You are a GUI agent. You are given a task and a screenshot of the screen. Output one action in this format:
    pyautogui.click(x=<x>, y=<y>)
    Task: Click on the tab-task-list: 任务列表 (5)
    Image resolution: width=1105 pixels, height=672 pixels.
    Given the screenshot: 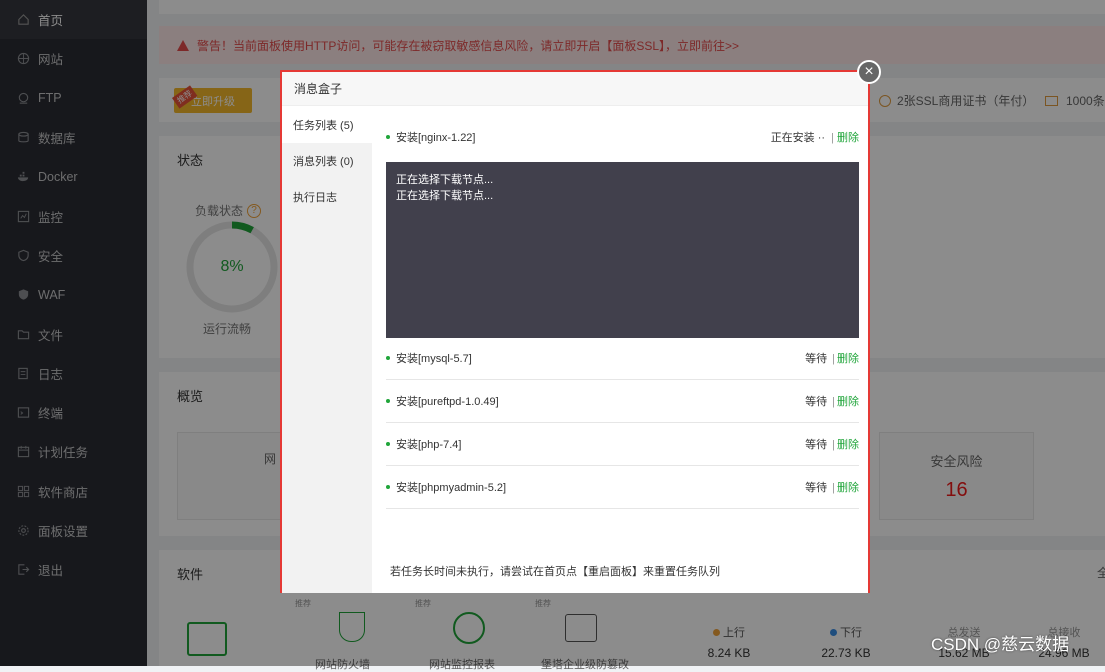 What is the action you would take?
    pyautogui.click(x=327, y=125)
    